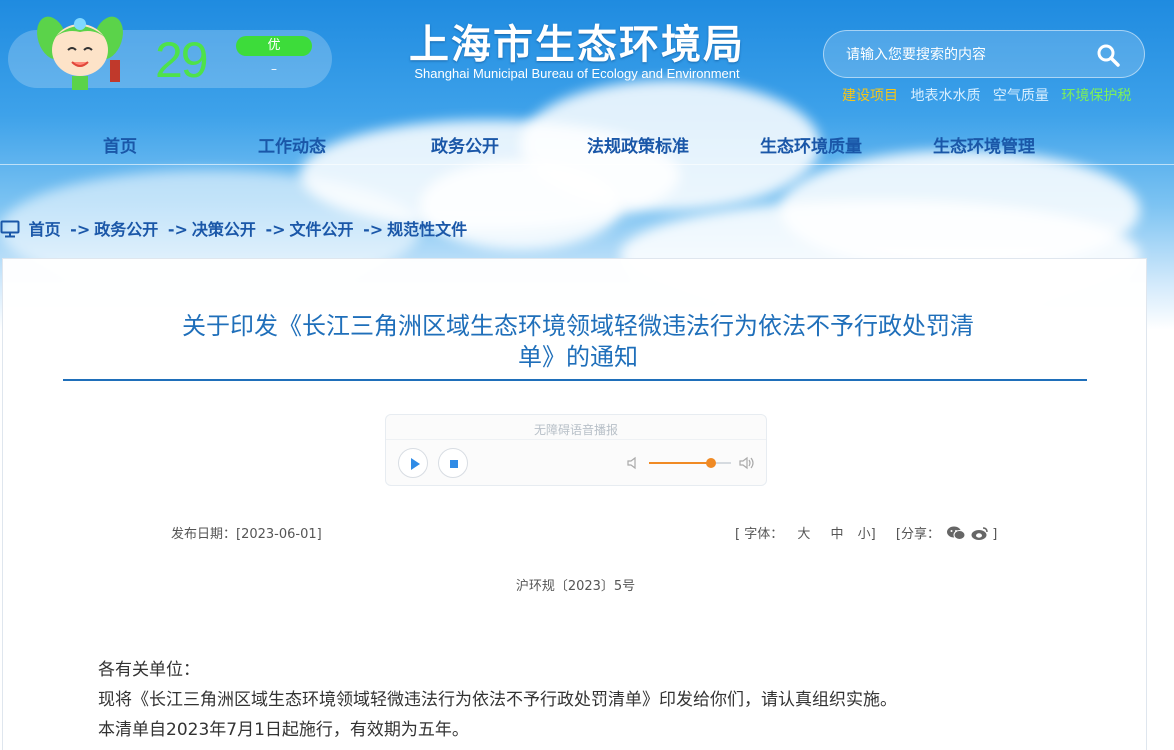  I want to click on share-label: [分享：, so click(917, 534).